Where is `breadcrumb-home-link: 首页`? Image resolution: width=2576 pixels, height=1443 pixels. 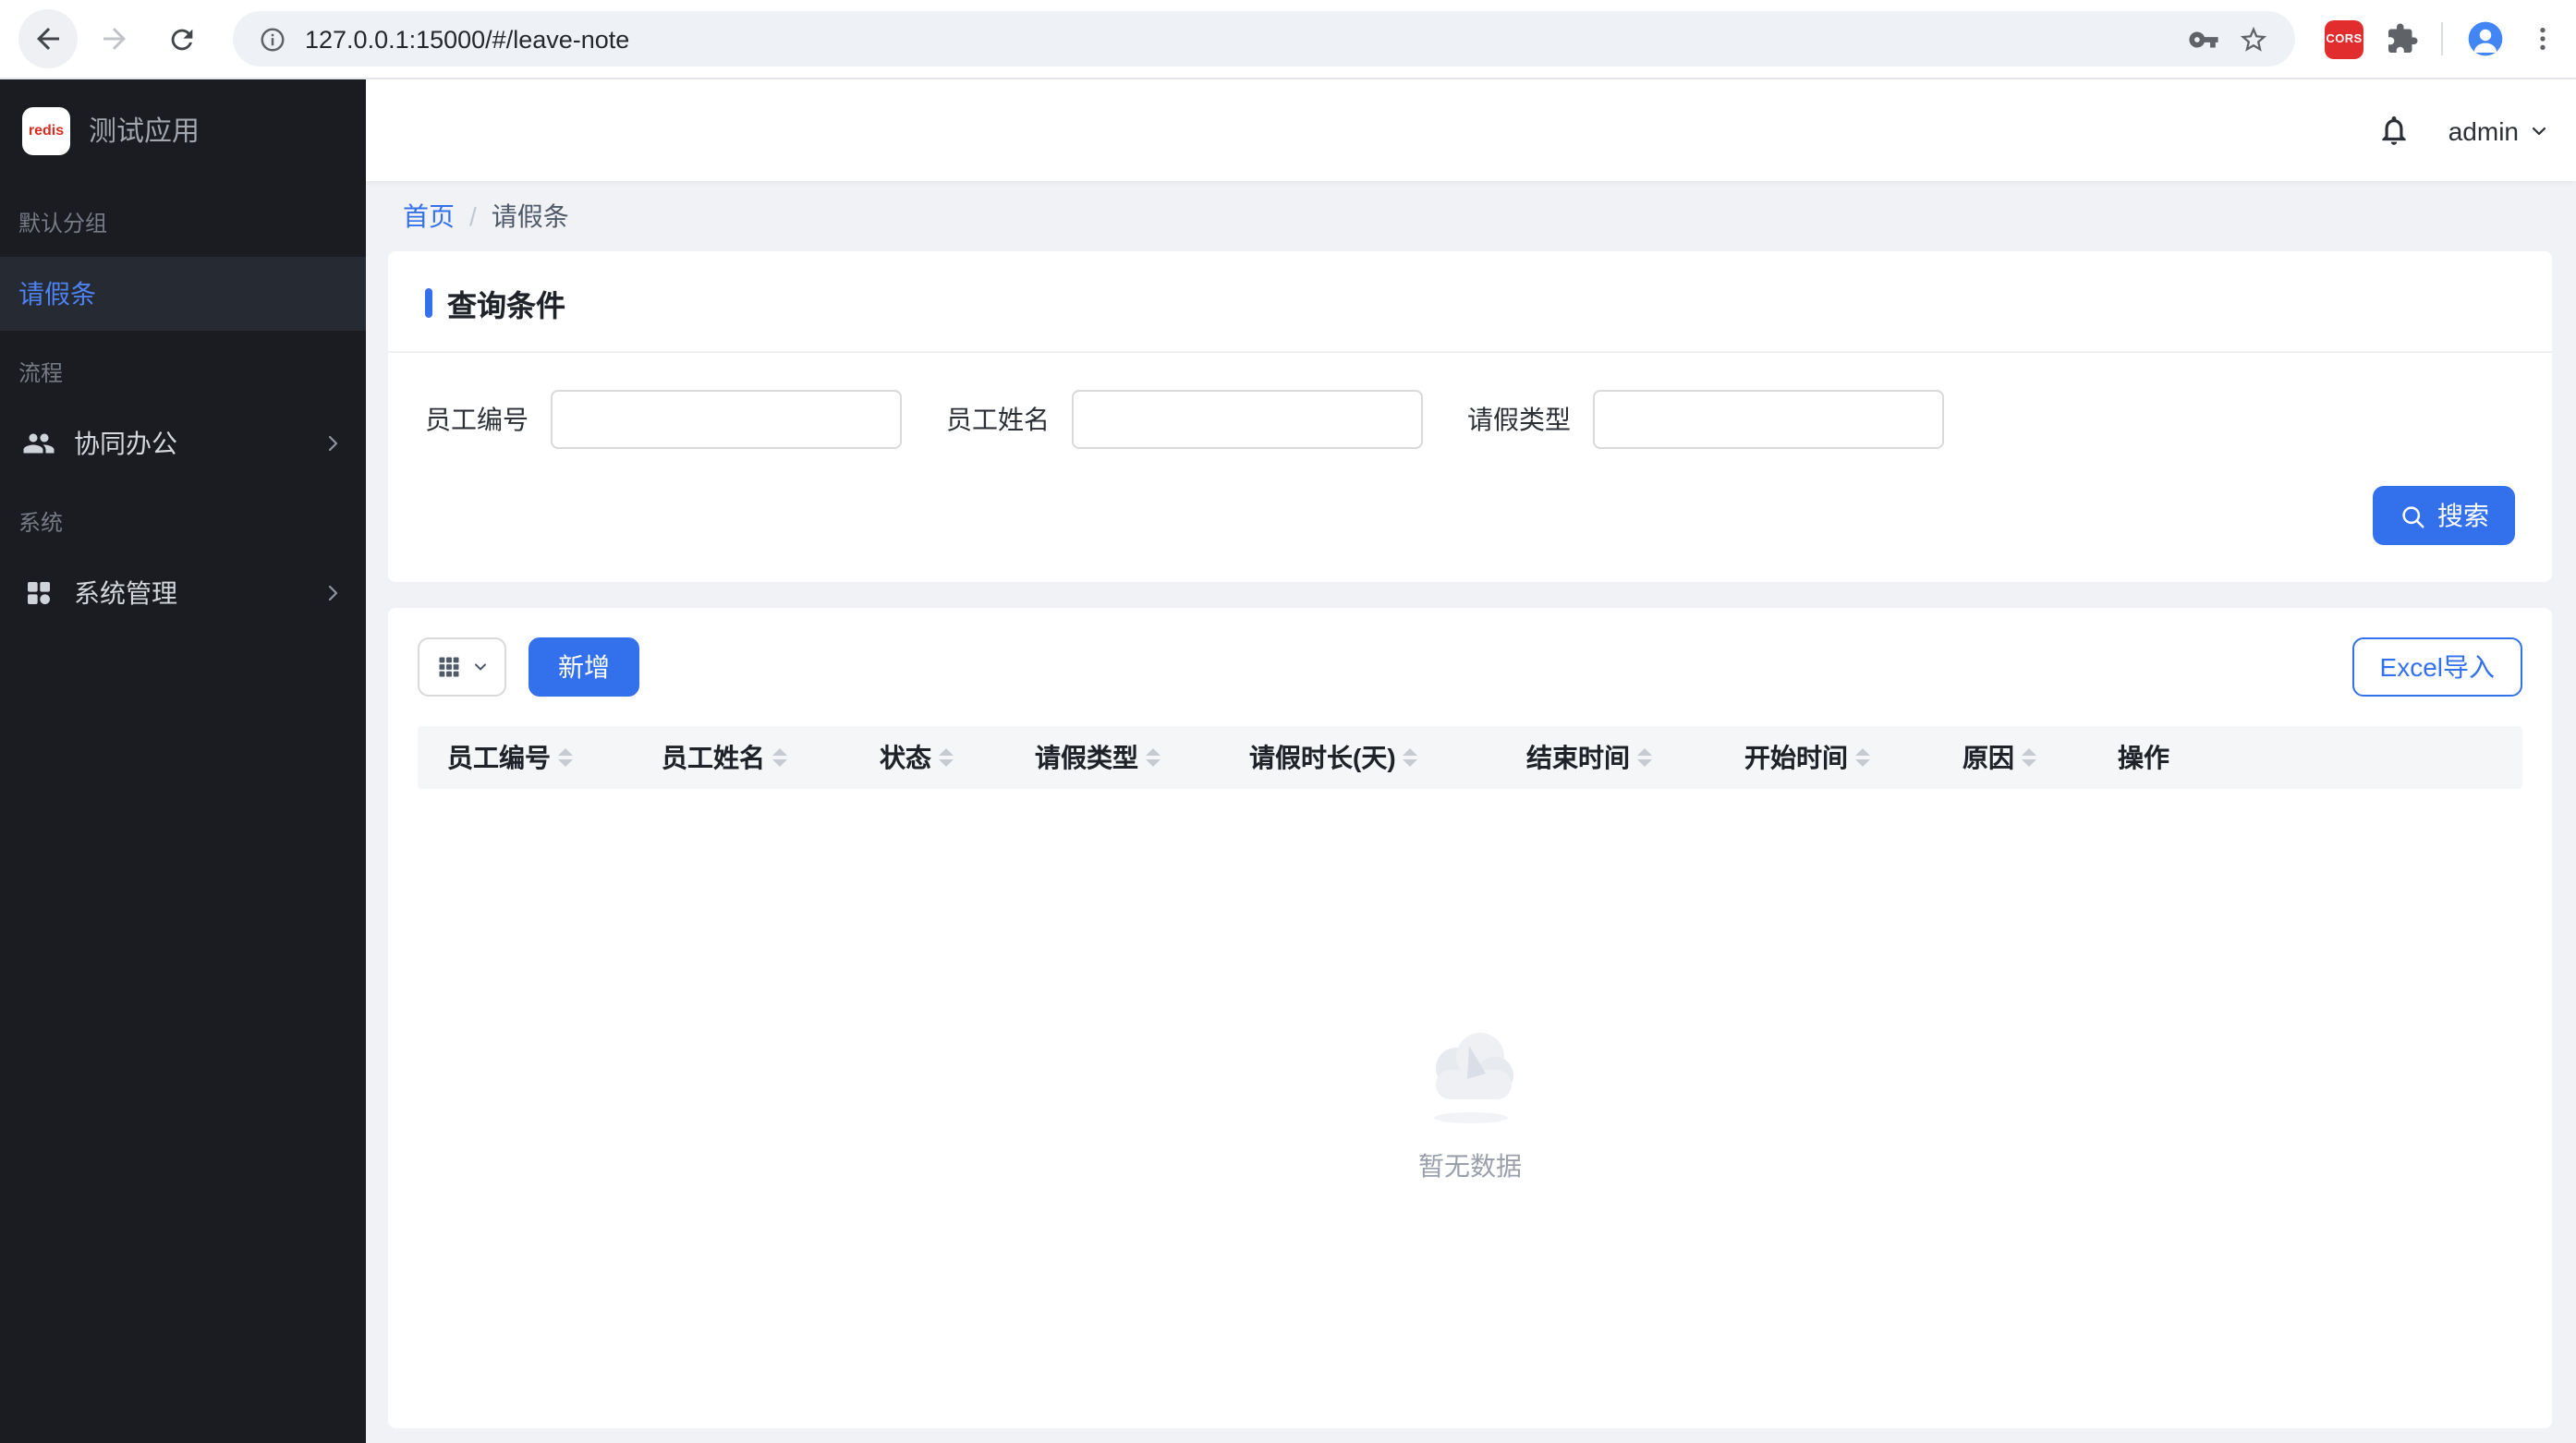
breadcrumb-home-link: 首页 is located at coordinates (429, 217).